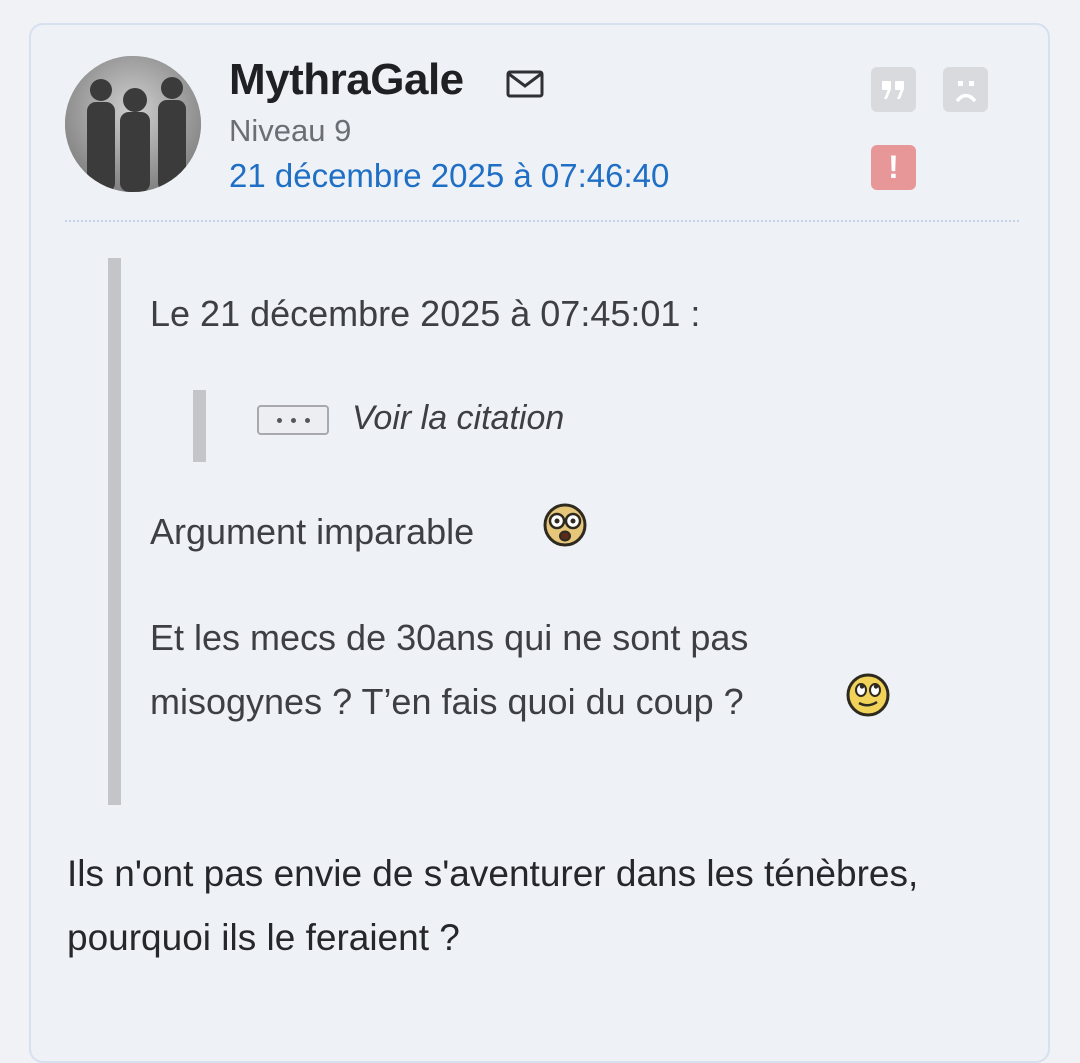 The width and height of the screenshot is (1080, 1063). I want to click on expand-quote-button, so click(293, 420).